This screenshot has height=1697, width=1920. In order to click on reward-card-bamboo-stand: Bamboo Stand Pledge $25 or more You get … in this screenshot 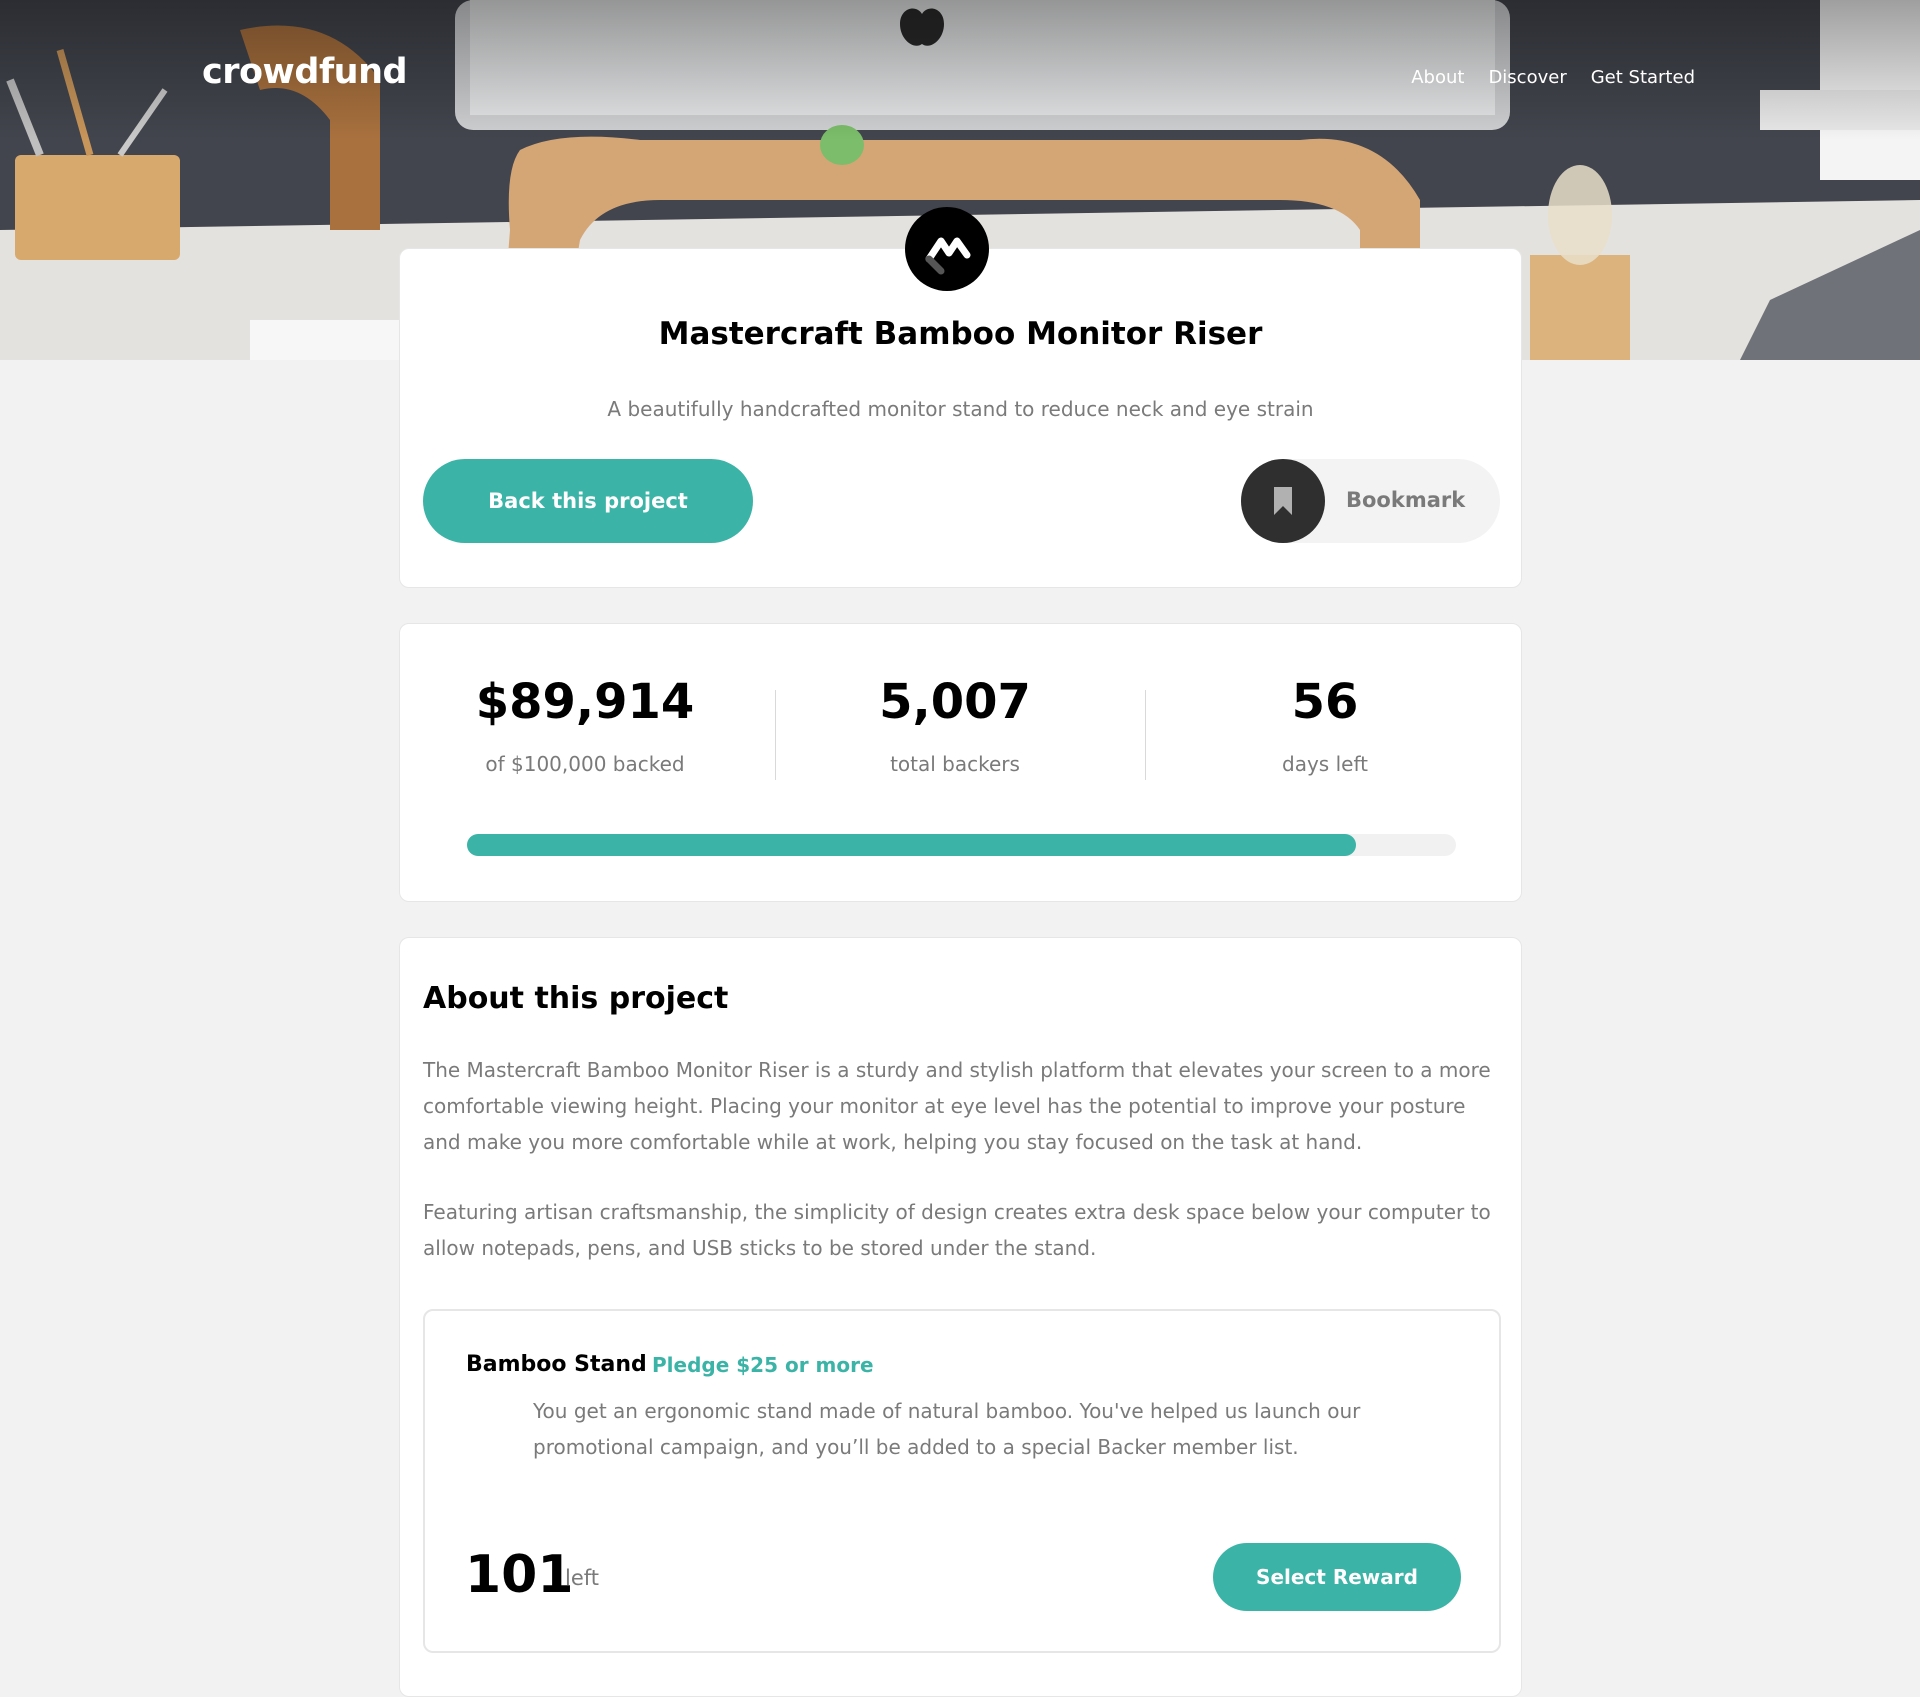, I will do `click(962, 1481)`.